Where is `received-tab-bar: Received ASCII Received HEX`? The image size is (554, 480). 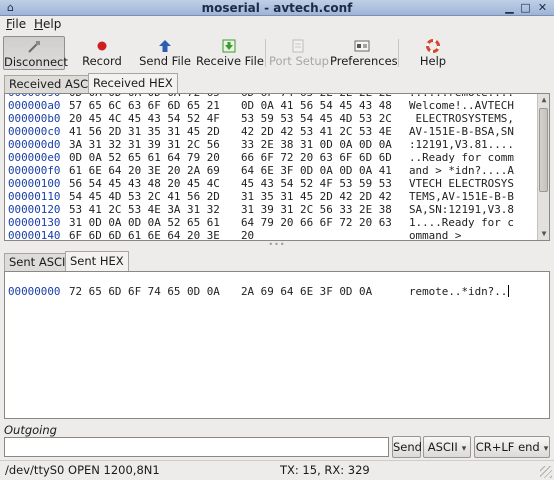
received-tab-bar: Received ASCII Received HEX is located at coordinates (102, 83).